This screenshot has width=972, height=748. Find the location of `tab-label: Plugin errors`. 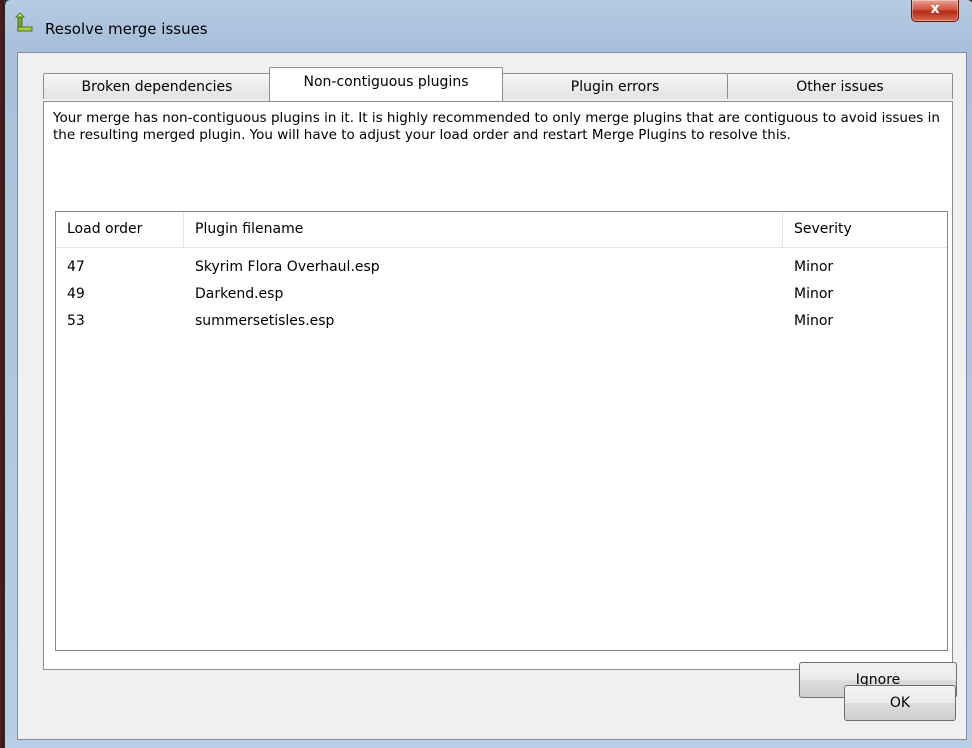

tab-label: Plugin errors is located at coordinates (615, 87).